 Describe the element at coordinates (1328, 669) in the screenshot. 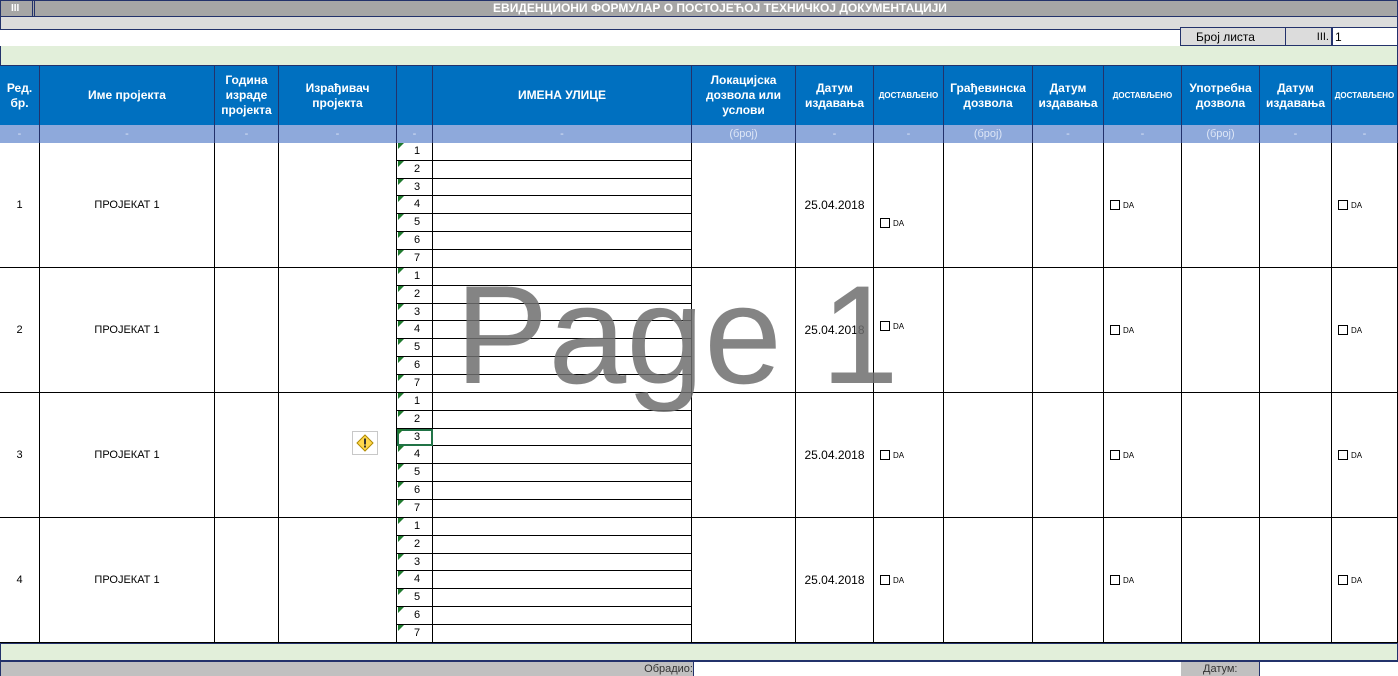

I see `footer-date-field` at that location.